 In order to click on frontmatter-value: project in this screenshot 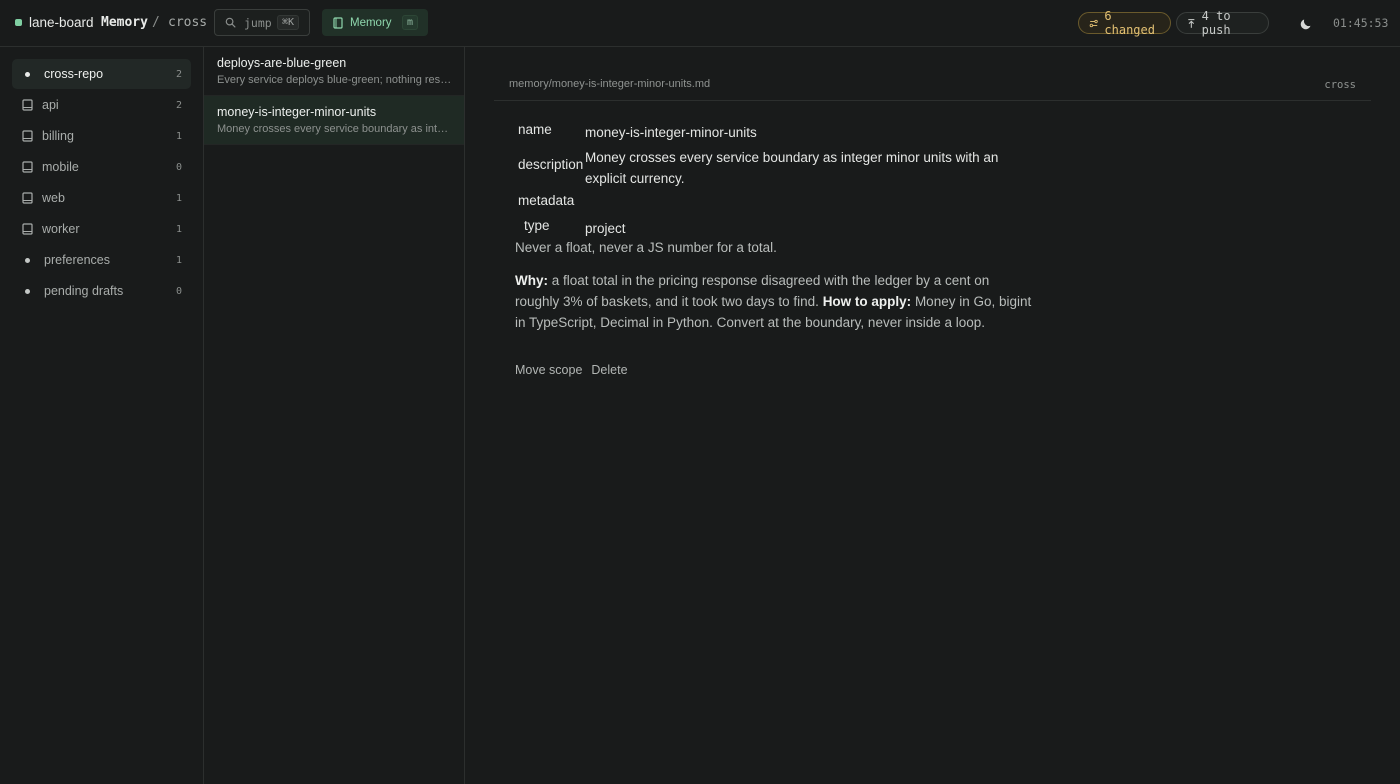, I will do `click(605, 228)`.